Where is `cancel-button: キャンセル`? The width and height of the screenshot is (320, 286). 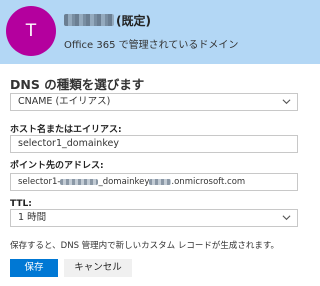 cancel-button: キャンセル is located at coordinates (98, 268).